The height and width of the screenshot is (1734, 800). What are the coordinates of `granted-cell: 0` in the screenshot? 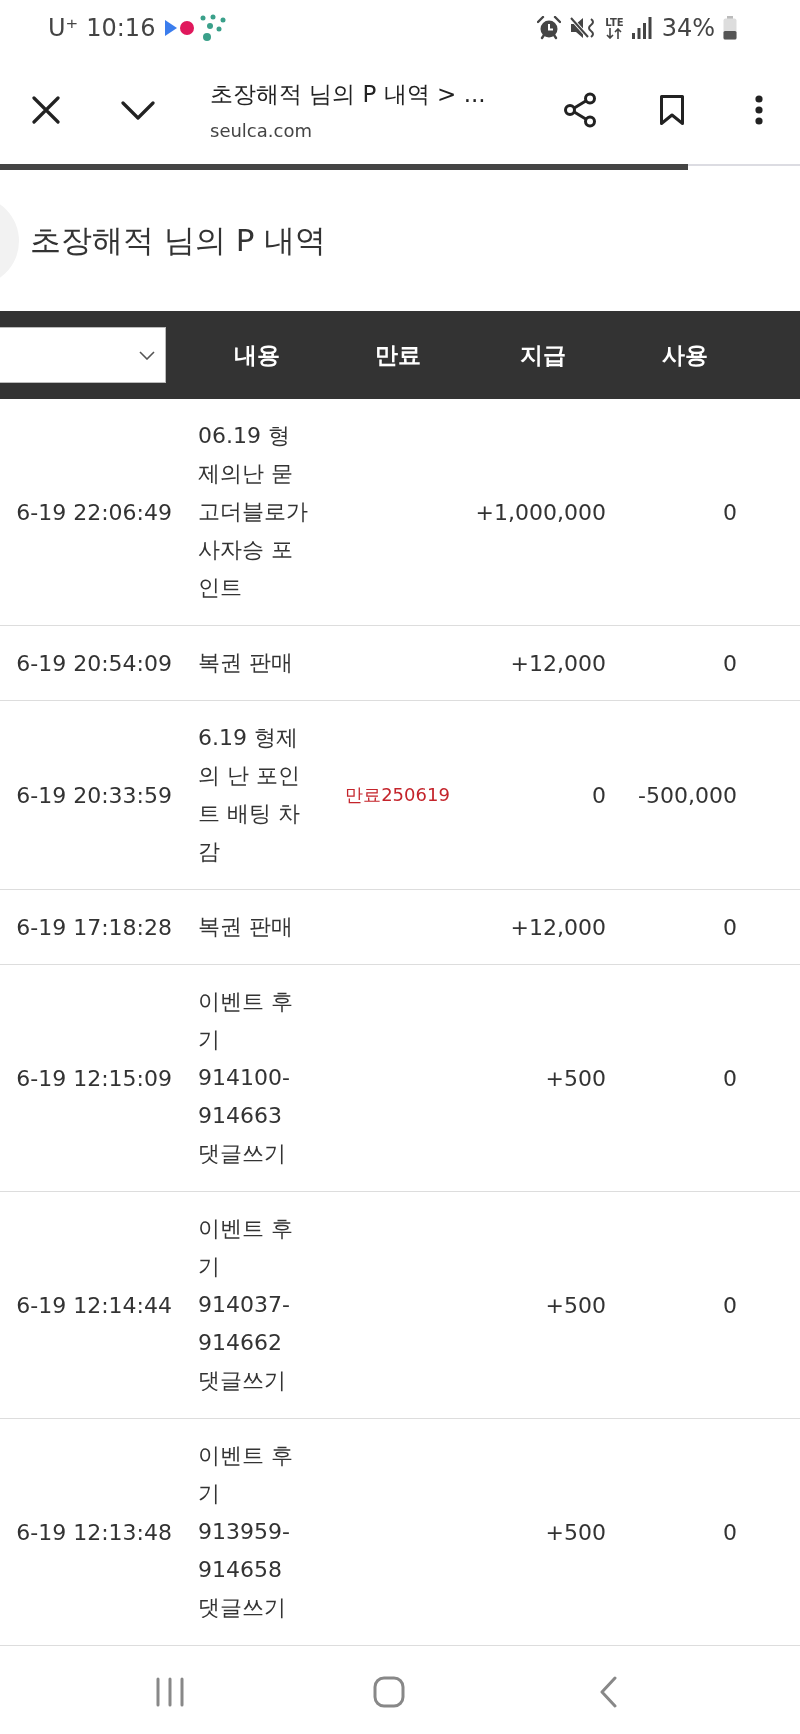 It's located at (599, 795).